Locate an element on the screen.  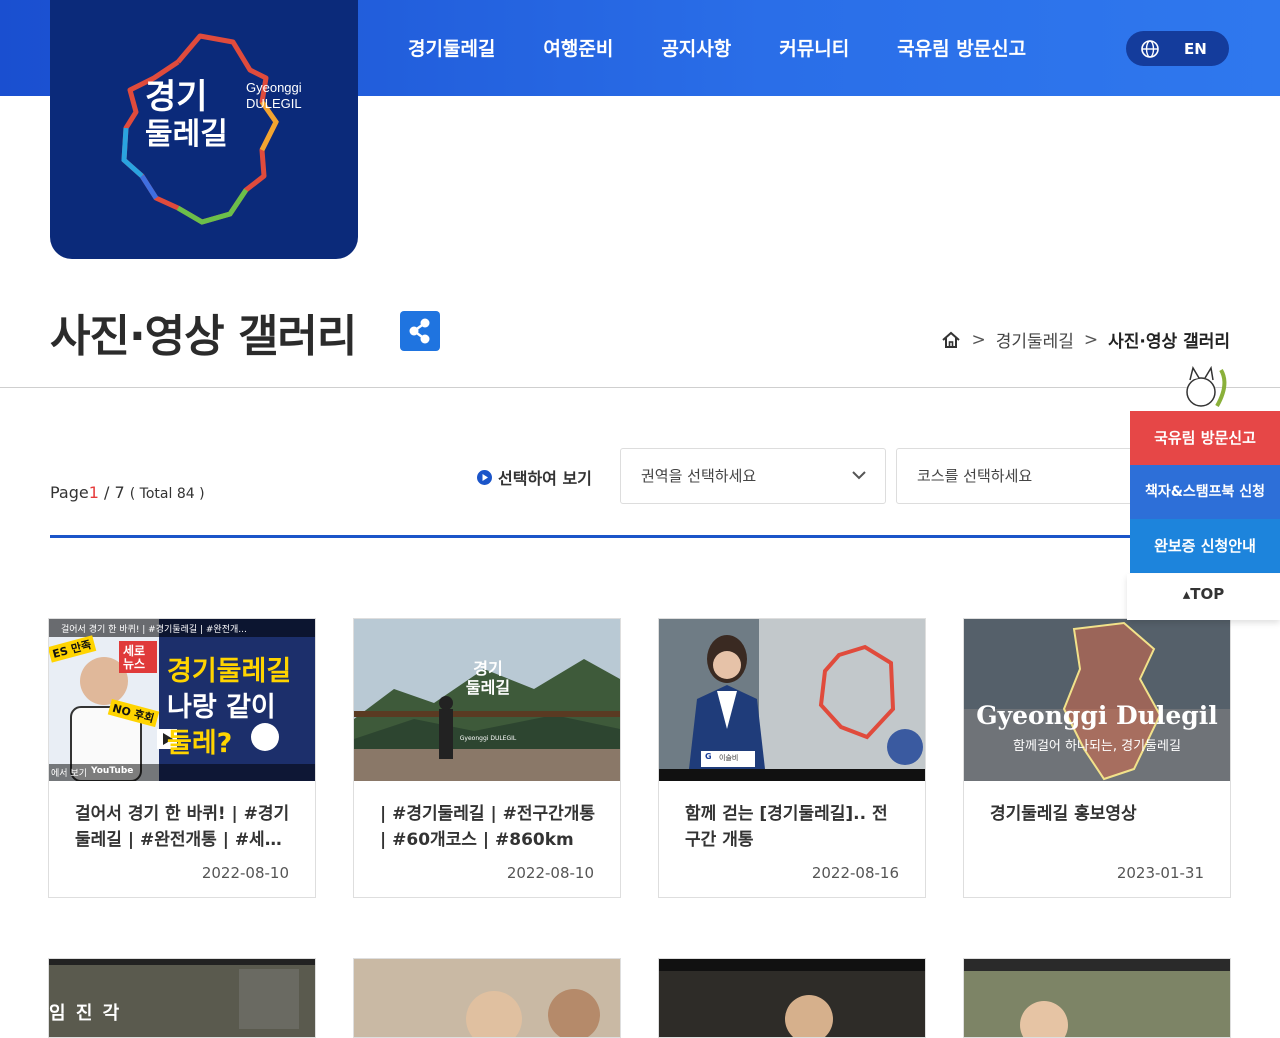
channel-logo: G is located at coordinates (708, 756).